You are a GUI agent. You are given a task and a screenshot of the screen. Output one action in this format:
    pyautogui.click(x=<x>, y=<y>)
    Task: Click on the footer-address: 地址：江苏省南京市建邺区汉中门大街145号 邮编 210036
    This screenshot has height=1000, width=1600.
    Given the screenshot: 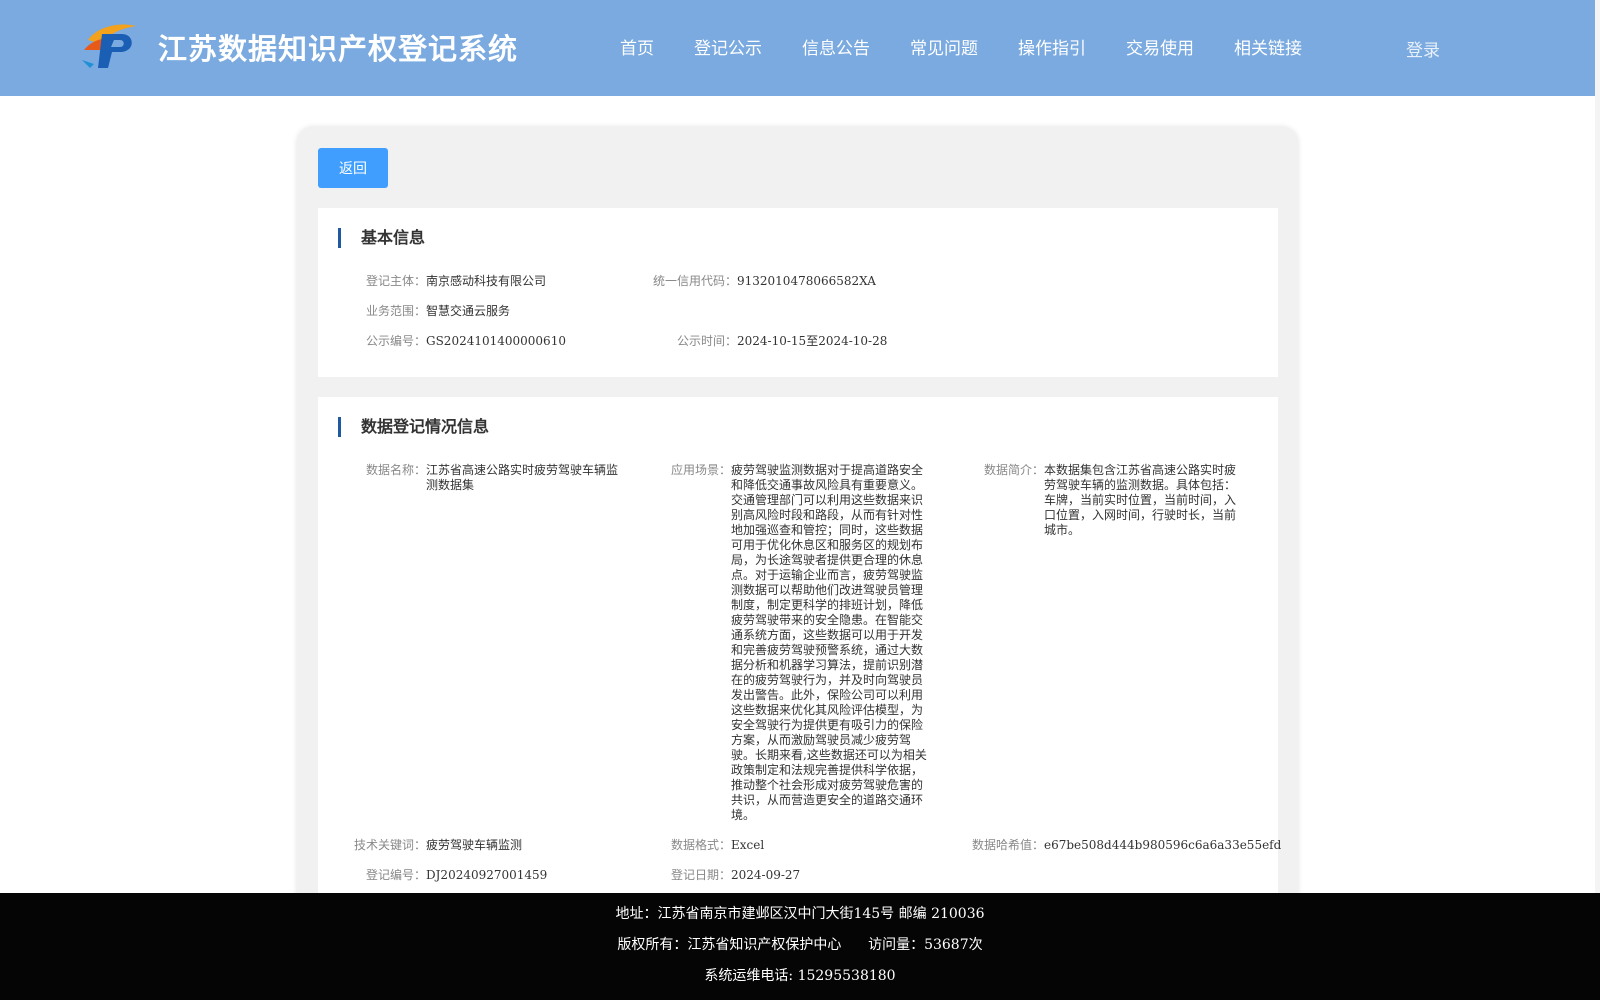 What is the action you would take?
    pyautogui.click(x=800, y=914)
    